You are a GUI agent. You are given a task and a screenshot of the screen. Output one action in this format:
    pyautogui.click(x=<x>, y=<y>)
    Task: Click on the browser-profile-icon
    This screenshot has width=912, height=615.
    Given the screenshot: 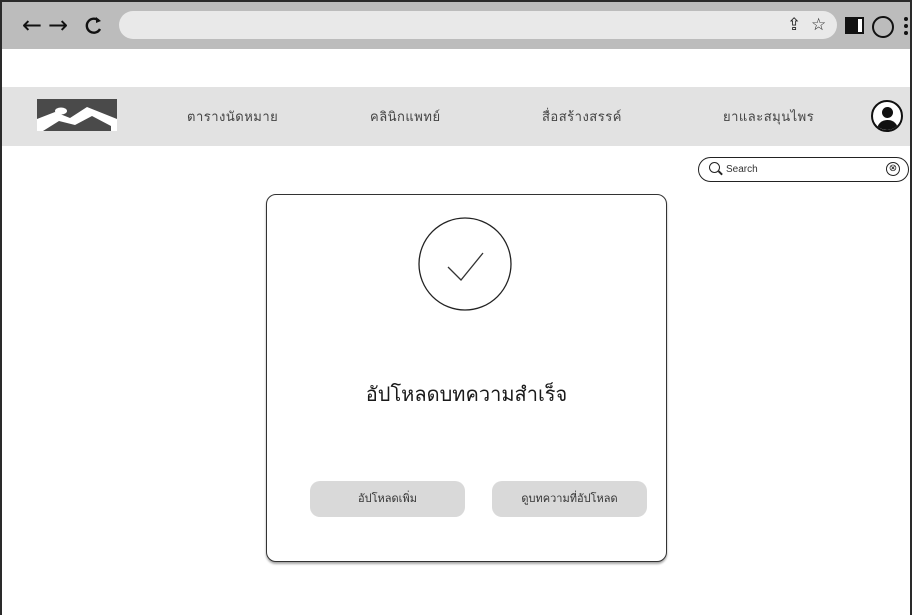 What is the action you would take?
    pyautogui.click(x=883, y=27)
    